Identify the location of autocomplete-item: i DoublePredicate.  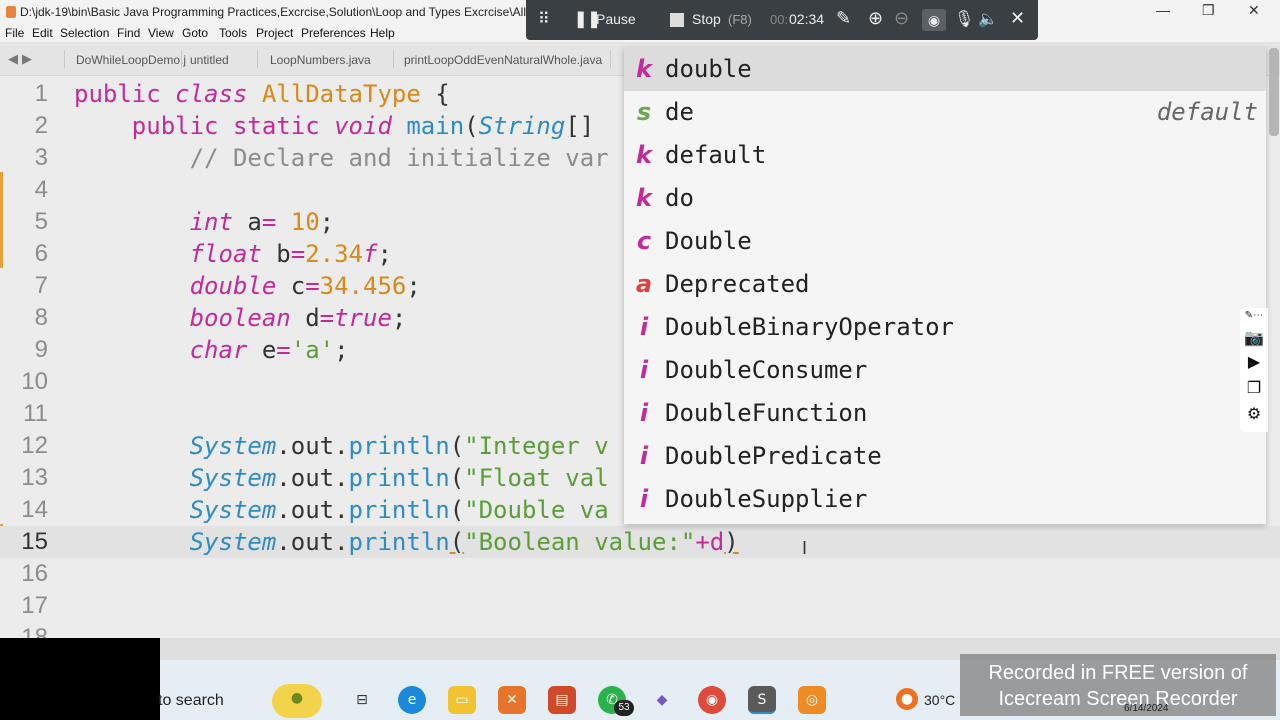
(945, 456).